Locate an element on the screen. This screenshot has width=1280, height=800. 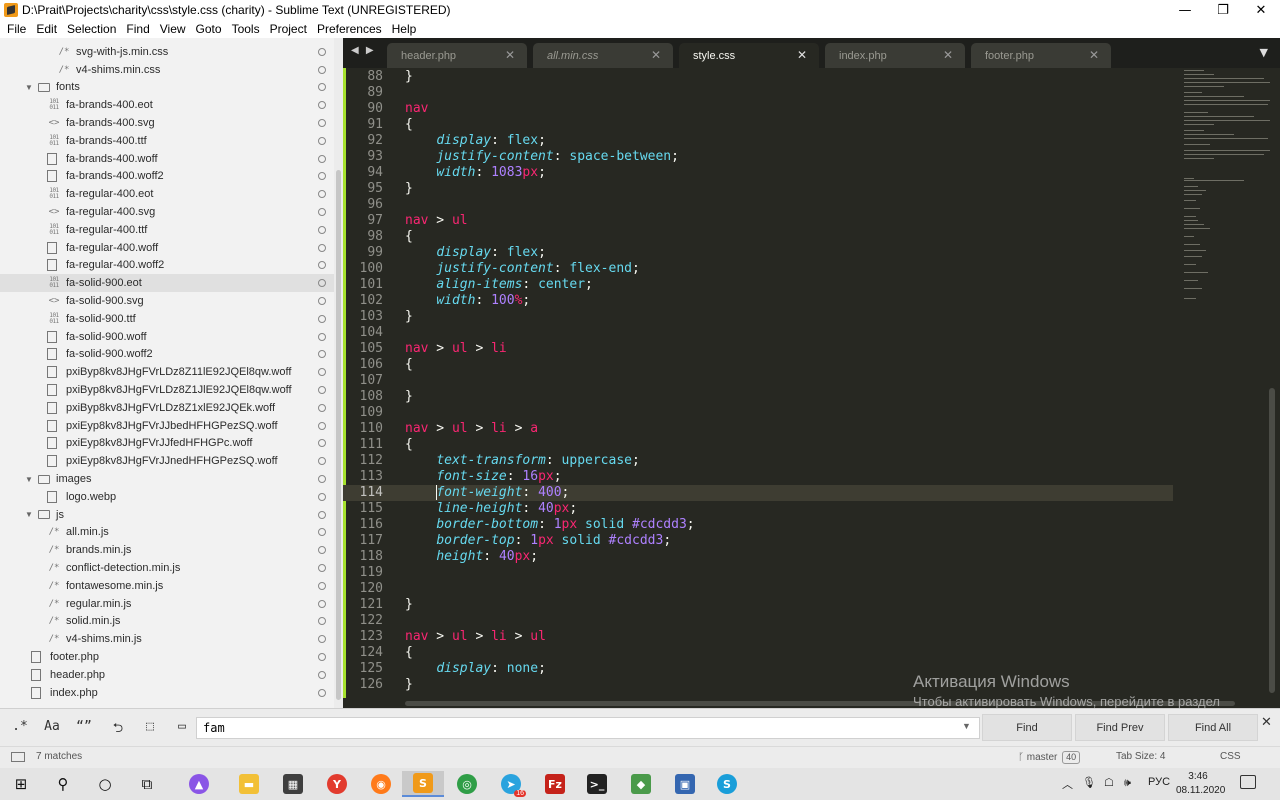
file-row: 101 011 fa-regular-400.ttf is located at coordinates (167, 230).